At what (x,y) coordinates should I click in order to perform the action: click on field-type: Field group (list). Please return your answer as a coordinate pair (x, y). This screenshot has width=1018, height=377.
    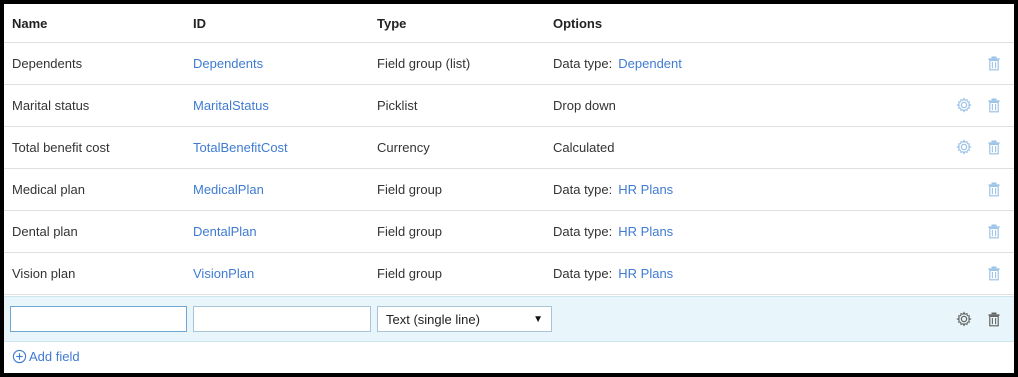
    Looking at the image, I should click on (424, 63).